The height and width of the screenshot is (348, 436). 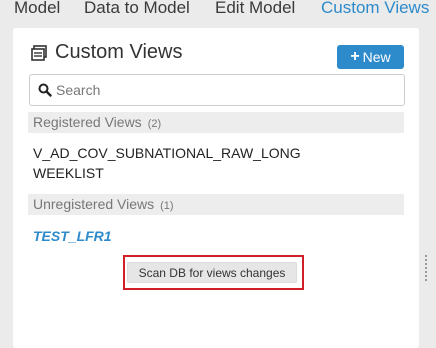 What do you see at coordinates (119, 52) in the screenshot?
I see `panel-title: Custom Views` at bounding box center [119, 52].